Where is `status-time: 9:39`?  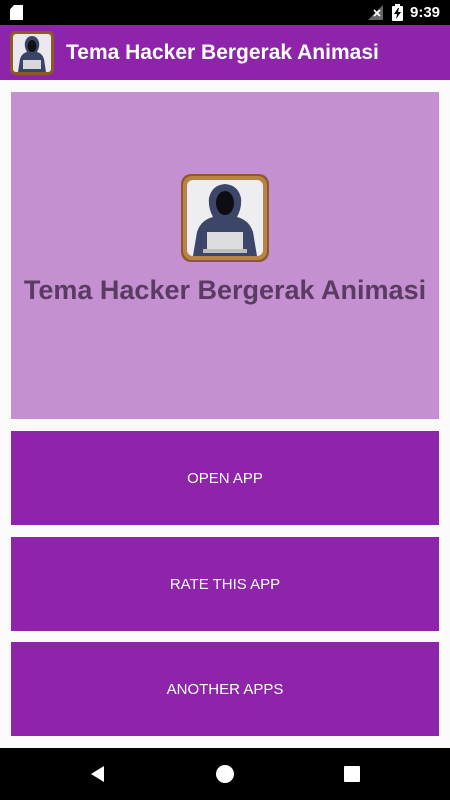 status-time: 9:39 is located at coordinates (425, 12).